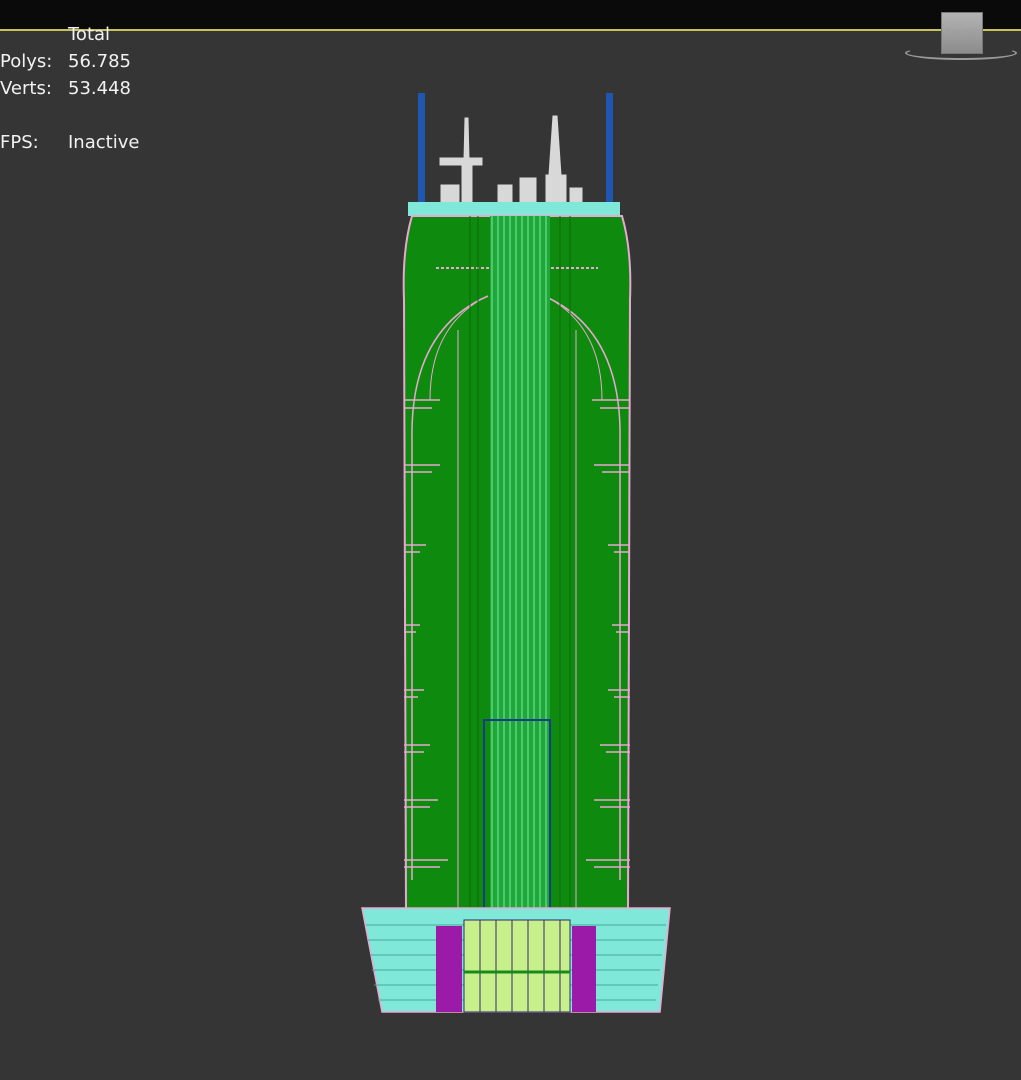 Image resolution: width=1021 pixels, height=1080 pixels. Describe the element at coordinates (511, 160) in the screenshot. I see `rooftop-equipment` at that location.